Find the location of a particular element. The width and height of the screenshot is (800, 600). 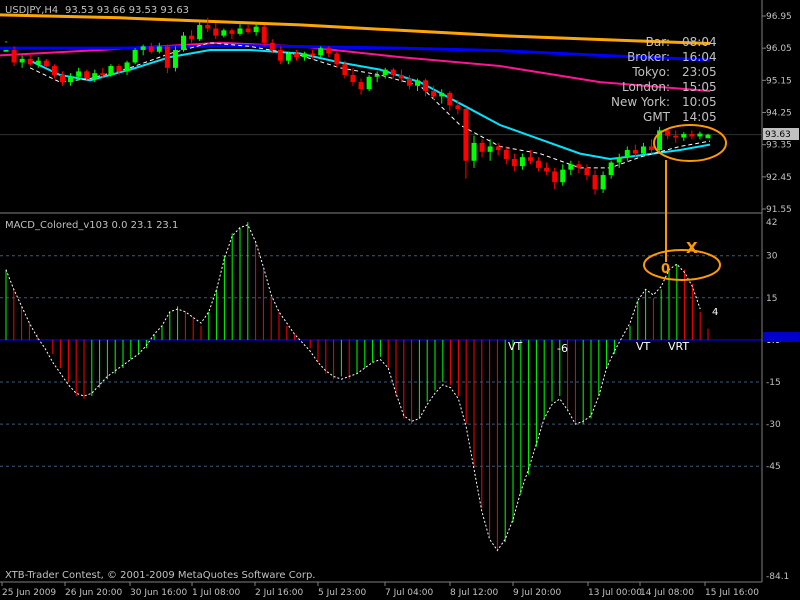

price-tick-label: 93.35 is located at coordinates (779, 146).